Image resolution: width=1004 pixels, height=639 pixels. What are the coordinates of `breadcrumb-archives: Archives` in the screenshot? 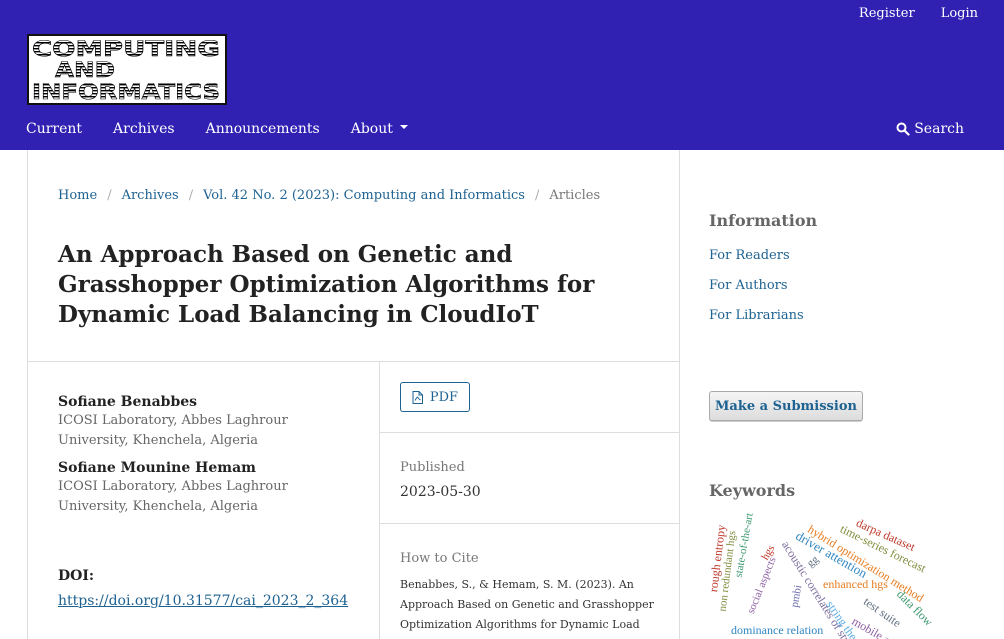 It's located at (150, 195).